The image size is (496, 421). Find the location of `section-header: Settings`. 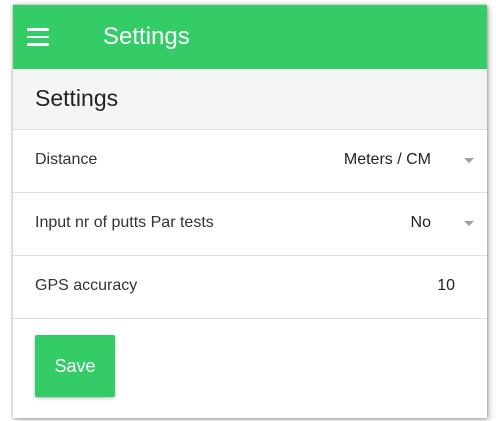

section-header: Settings is located at coordinates (250, 99).